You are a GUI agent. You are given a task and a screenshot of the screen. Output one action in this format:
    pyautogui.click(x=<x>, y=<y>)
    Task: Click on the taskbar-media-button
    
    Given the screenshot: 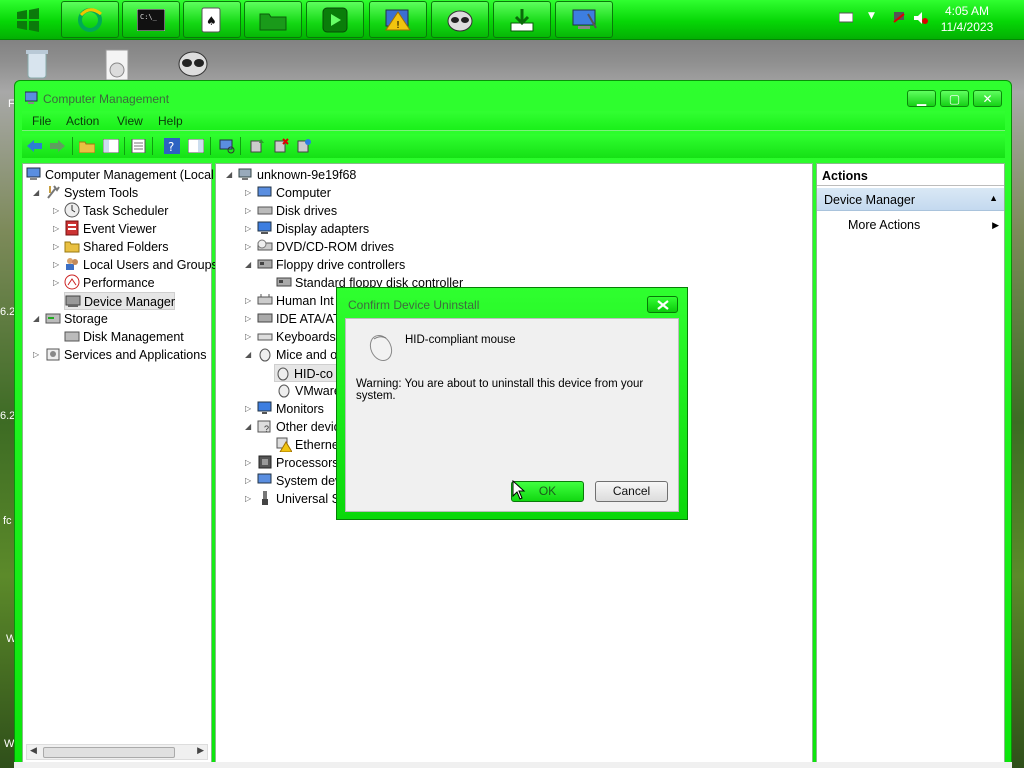 What is the action you would take?
    pyautogui.click(x=335, y=19)
    